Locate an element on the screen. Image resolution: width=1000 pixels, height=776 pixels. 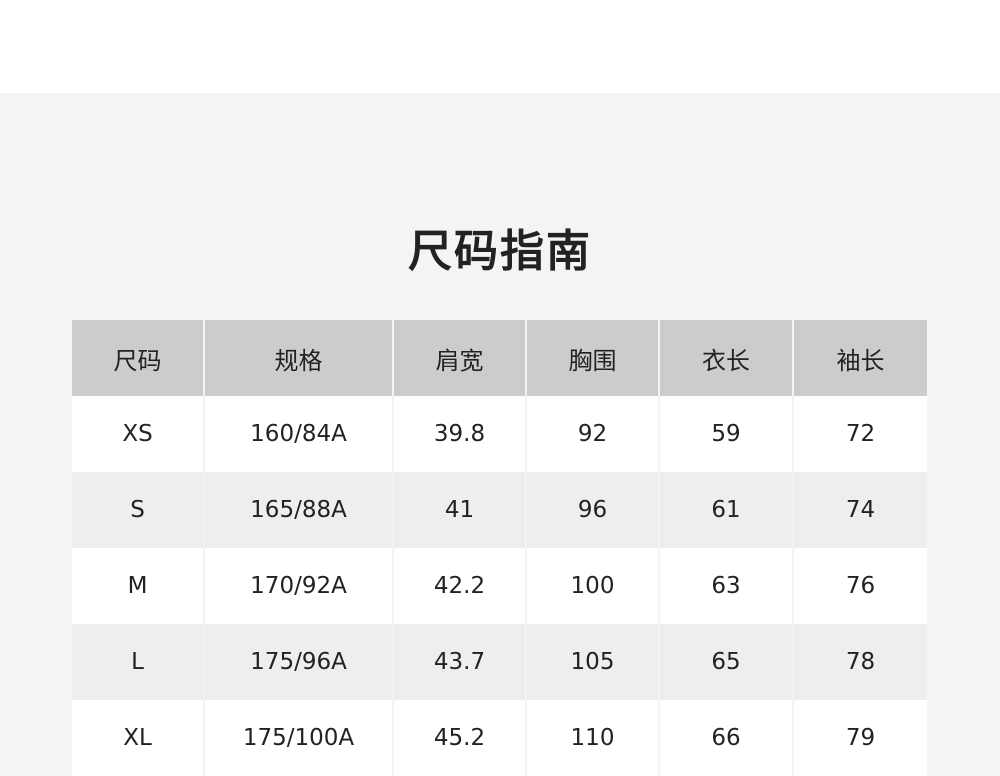
header-spec: 规格 is located at coordinates (299, 358).